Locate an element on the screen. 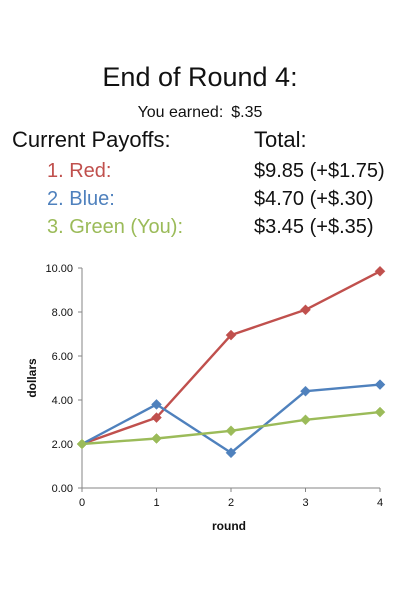 The width and height of the screenshot is (400, 600). data-point-blue is located at coordinates (380, 384).